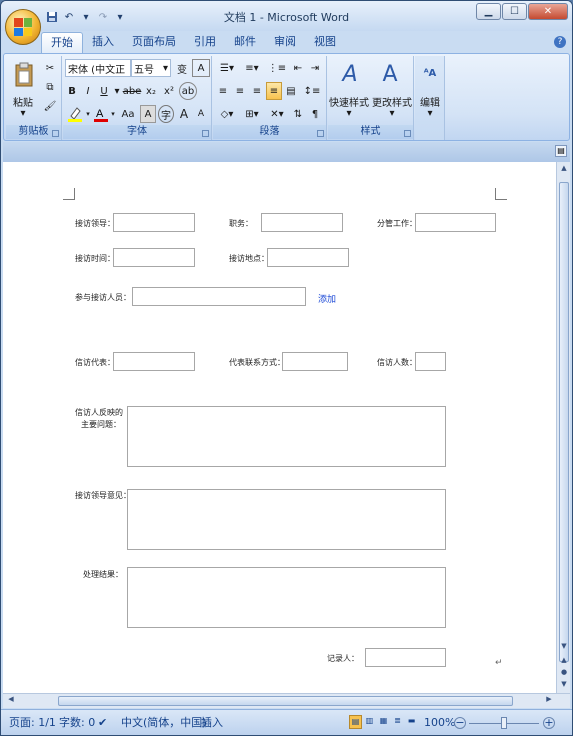 This screenshot has width=573, height=736. What do you see at coordinates (166, 114) in the screenshot?
I see `enclose-char-icon: 字` at bounding box center [166, 114].